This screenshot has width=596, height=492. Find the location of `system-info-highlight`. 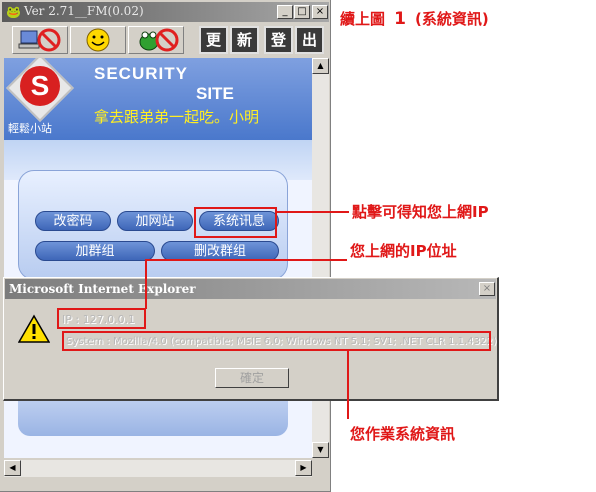

system-info-highlight is located at coordinates (235, 222).